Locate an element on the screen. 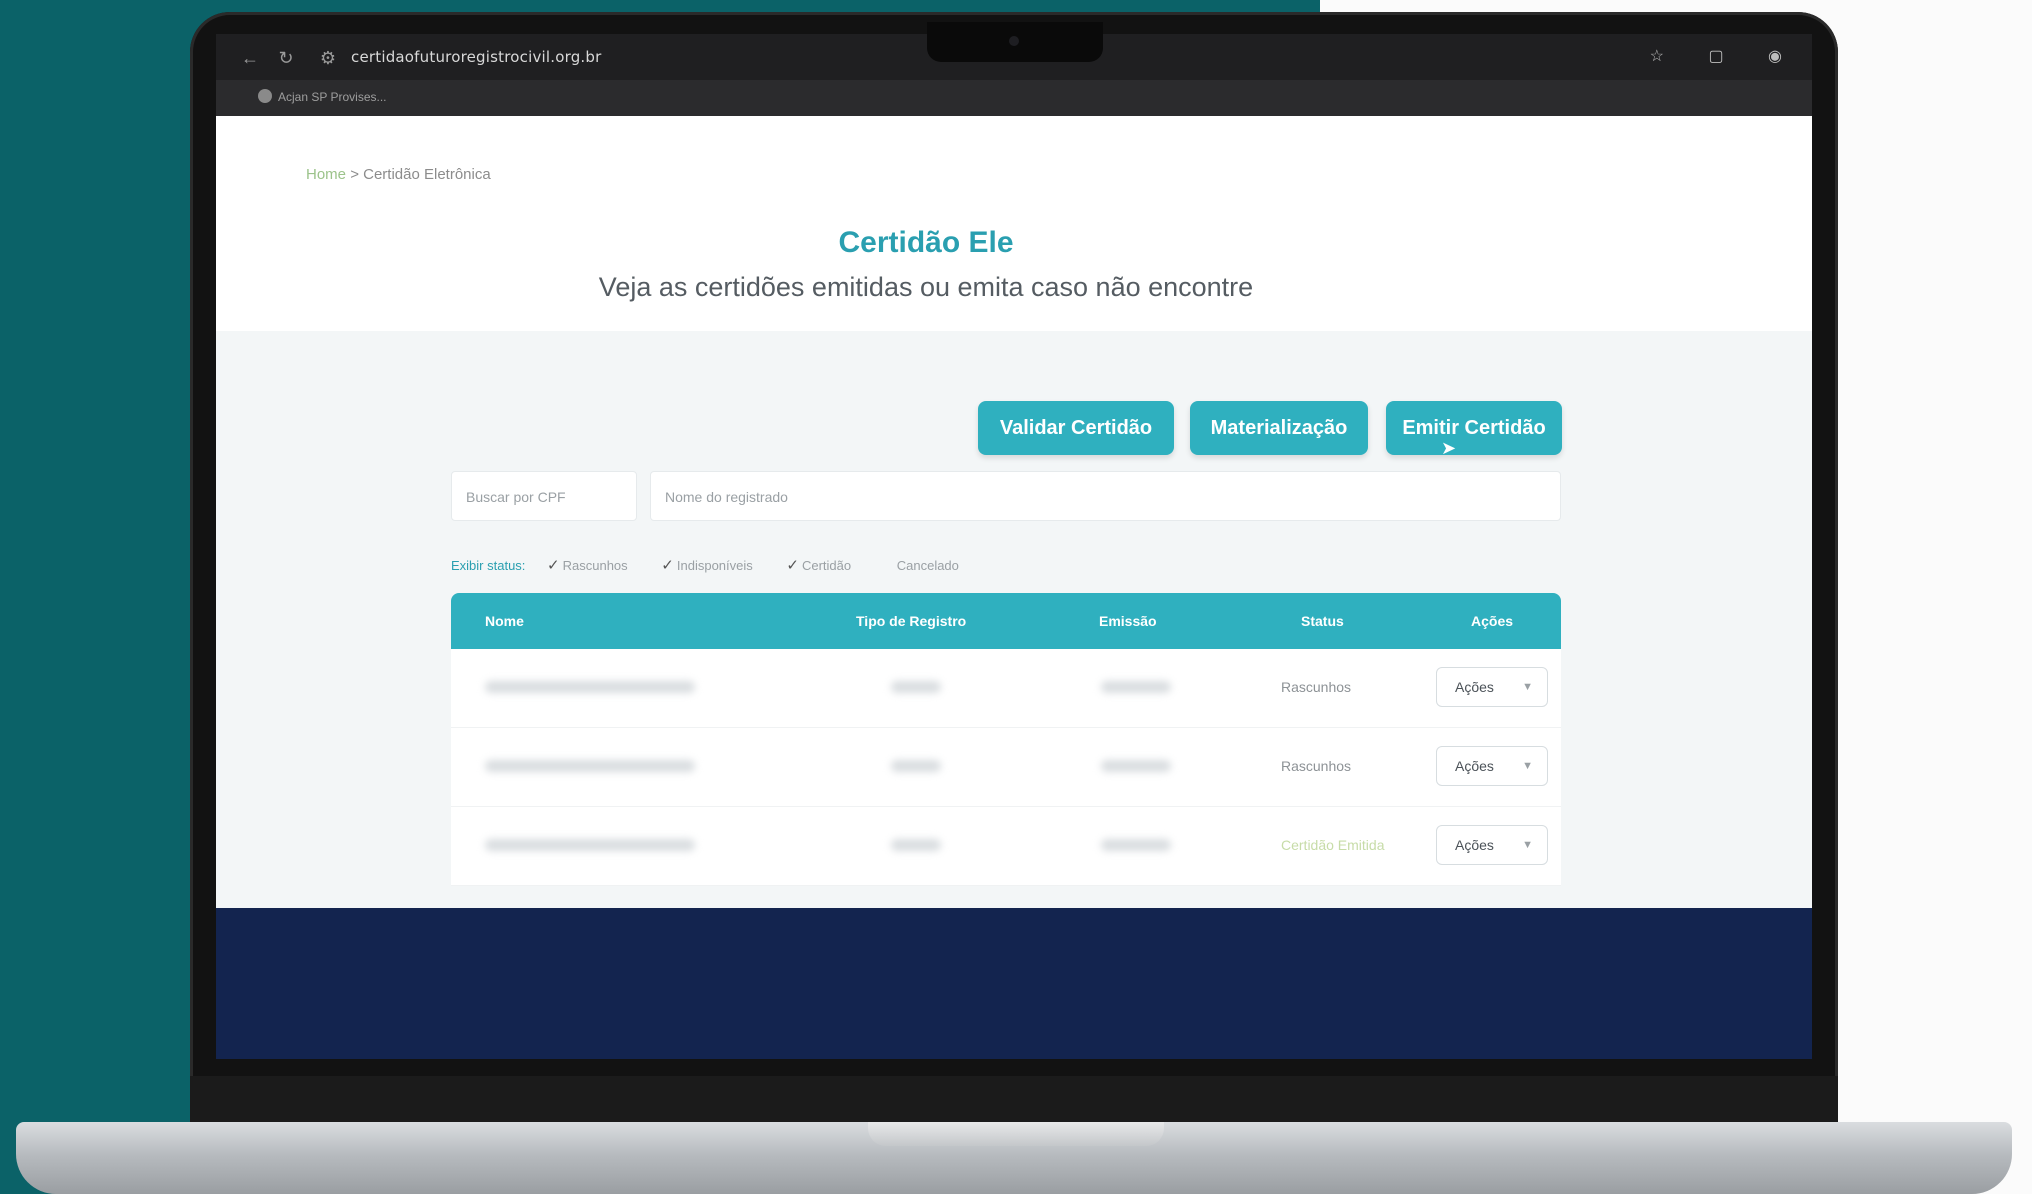 The height and width of the screenshot is (1194, 2032). filter-cancelado: Cancelado is located at coordinates (928, 565).